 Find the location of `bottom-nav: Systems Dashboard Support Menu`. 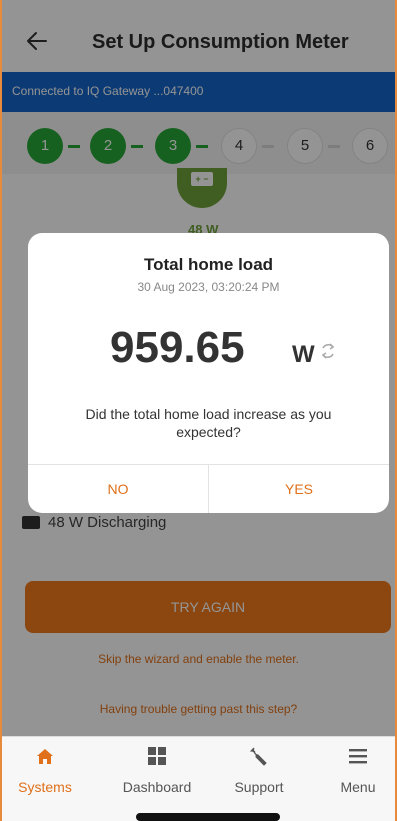

bottom-nav: Systems Dashboard Support Menu is located at coordinates (198, 778).